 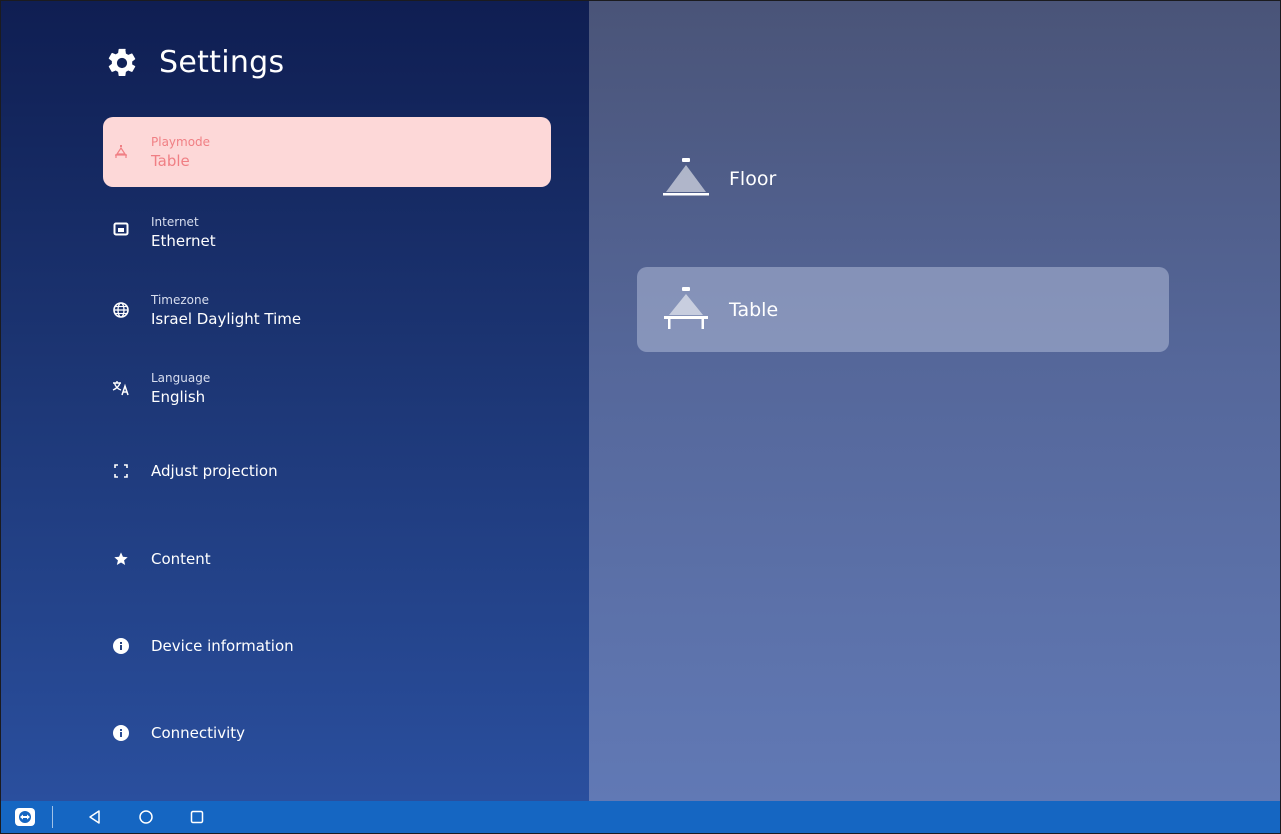 I want to click on page-header: Settings, so click(x=194, y=62).